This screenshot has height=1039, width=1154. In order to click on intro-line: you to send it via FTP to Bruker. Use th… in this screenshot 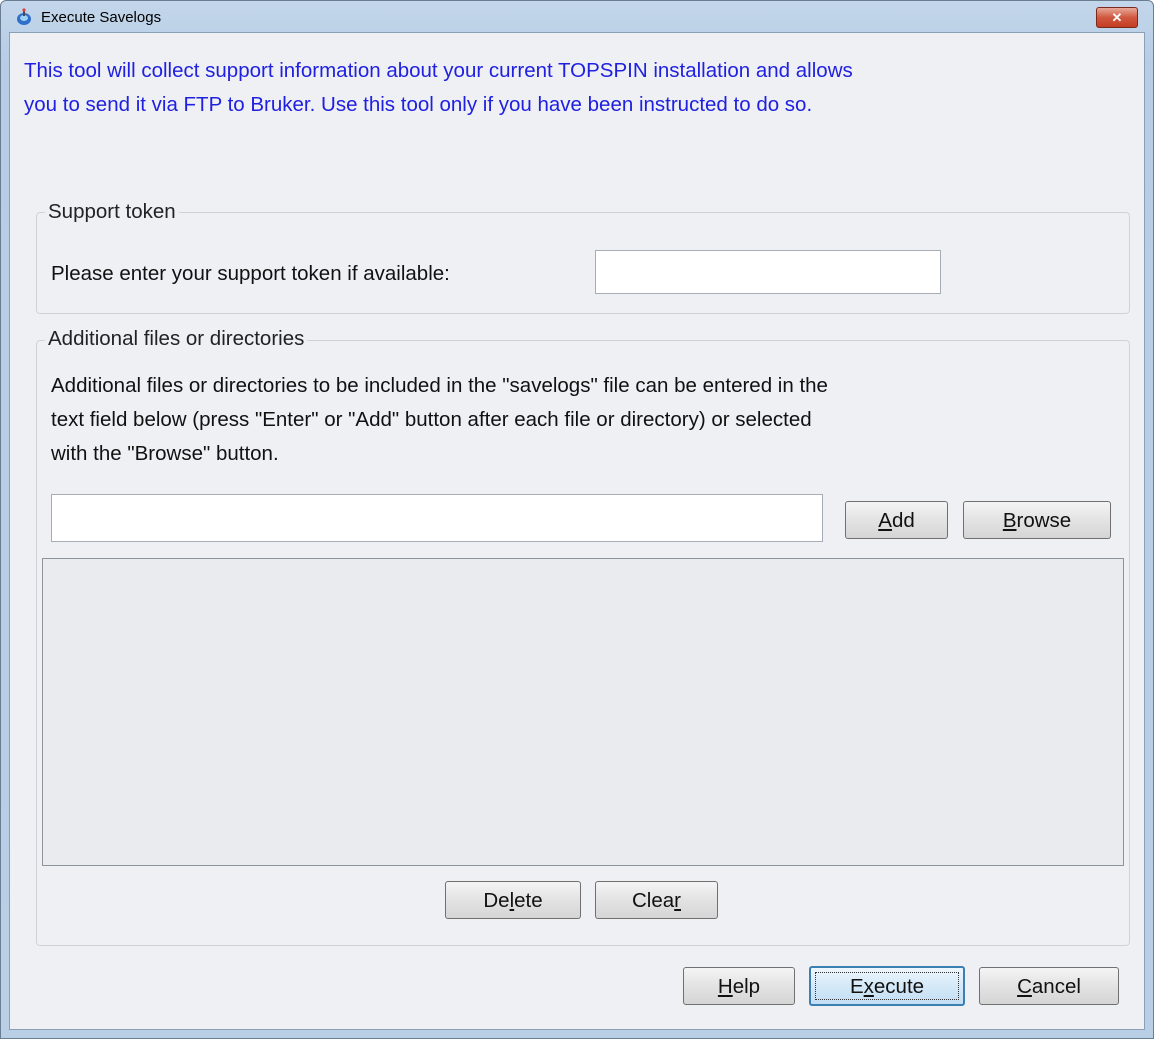, I will do `click(418, 104)`.